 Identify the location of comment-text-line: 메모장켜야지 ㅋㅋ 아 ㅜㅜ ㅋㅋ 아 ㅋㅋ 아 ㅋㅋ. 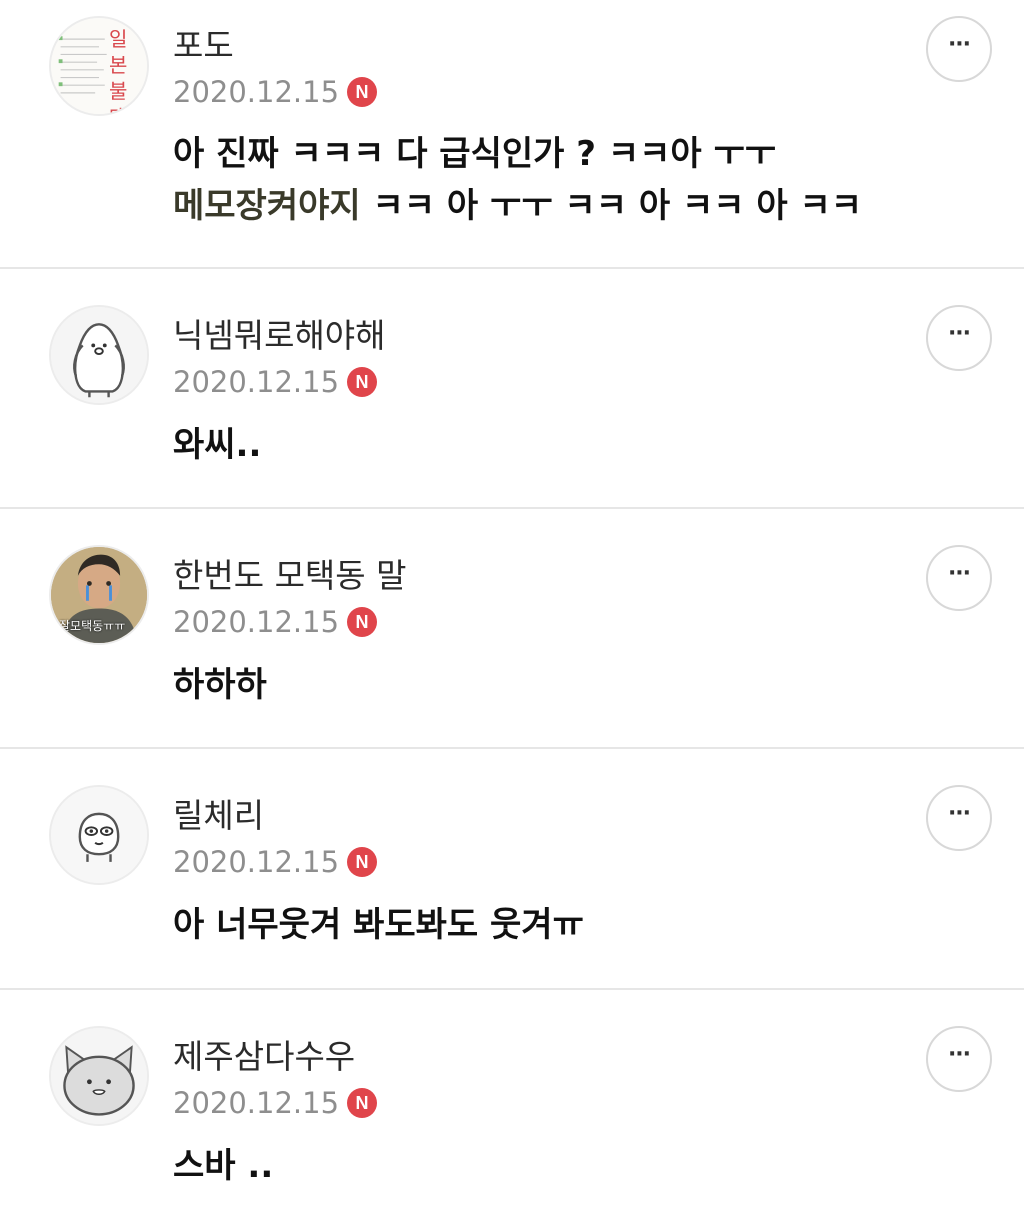
(517, 206).